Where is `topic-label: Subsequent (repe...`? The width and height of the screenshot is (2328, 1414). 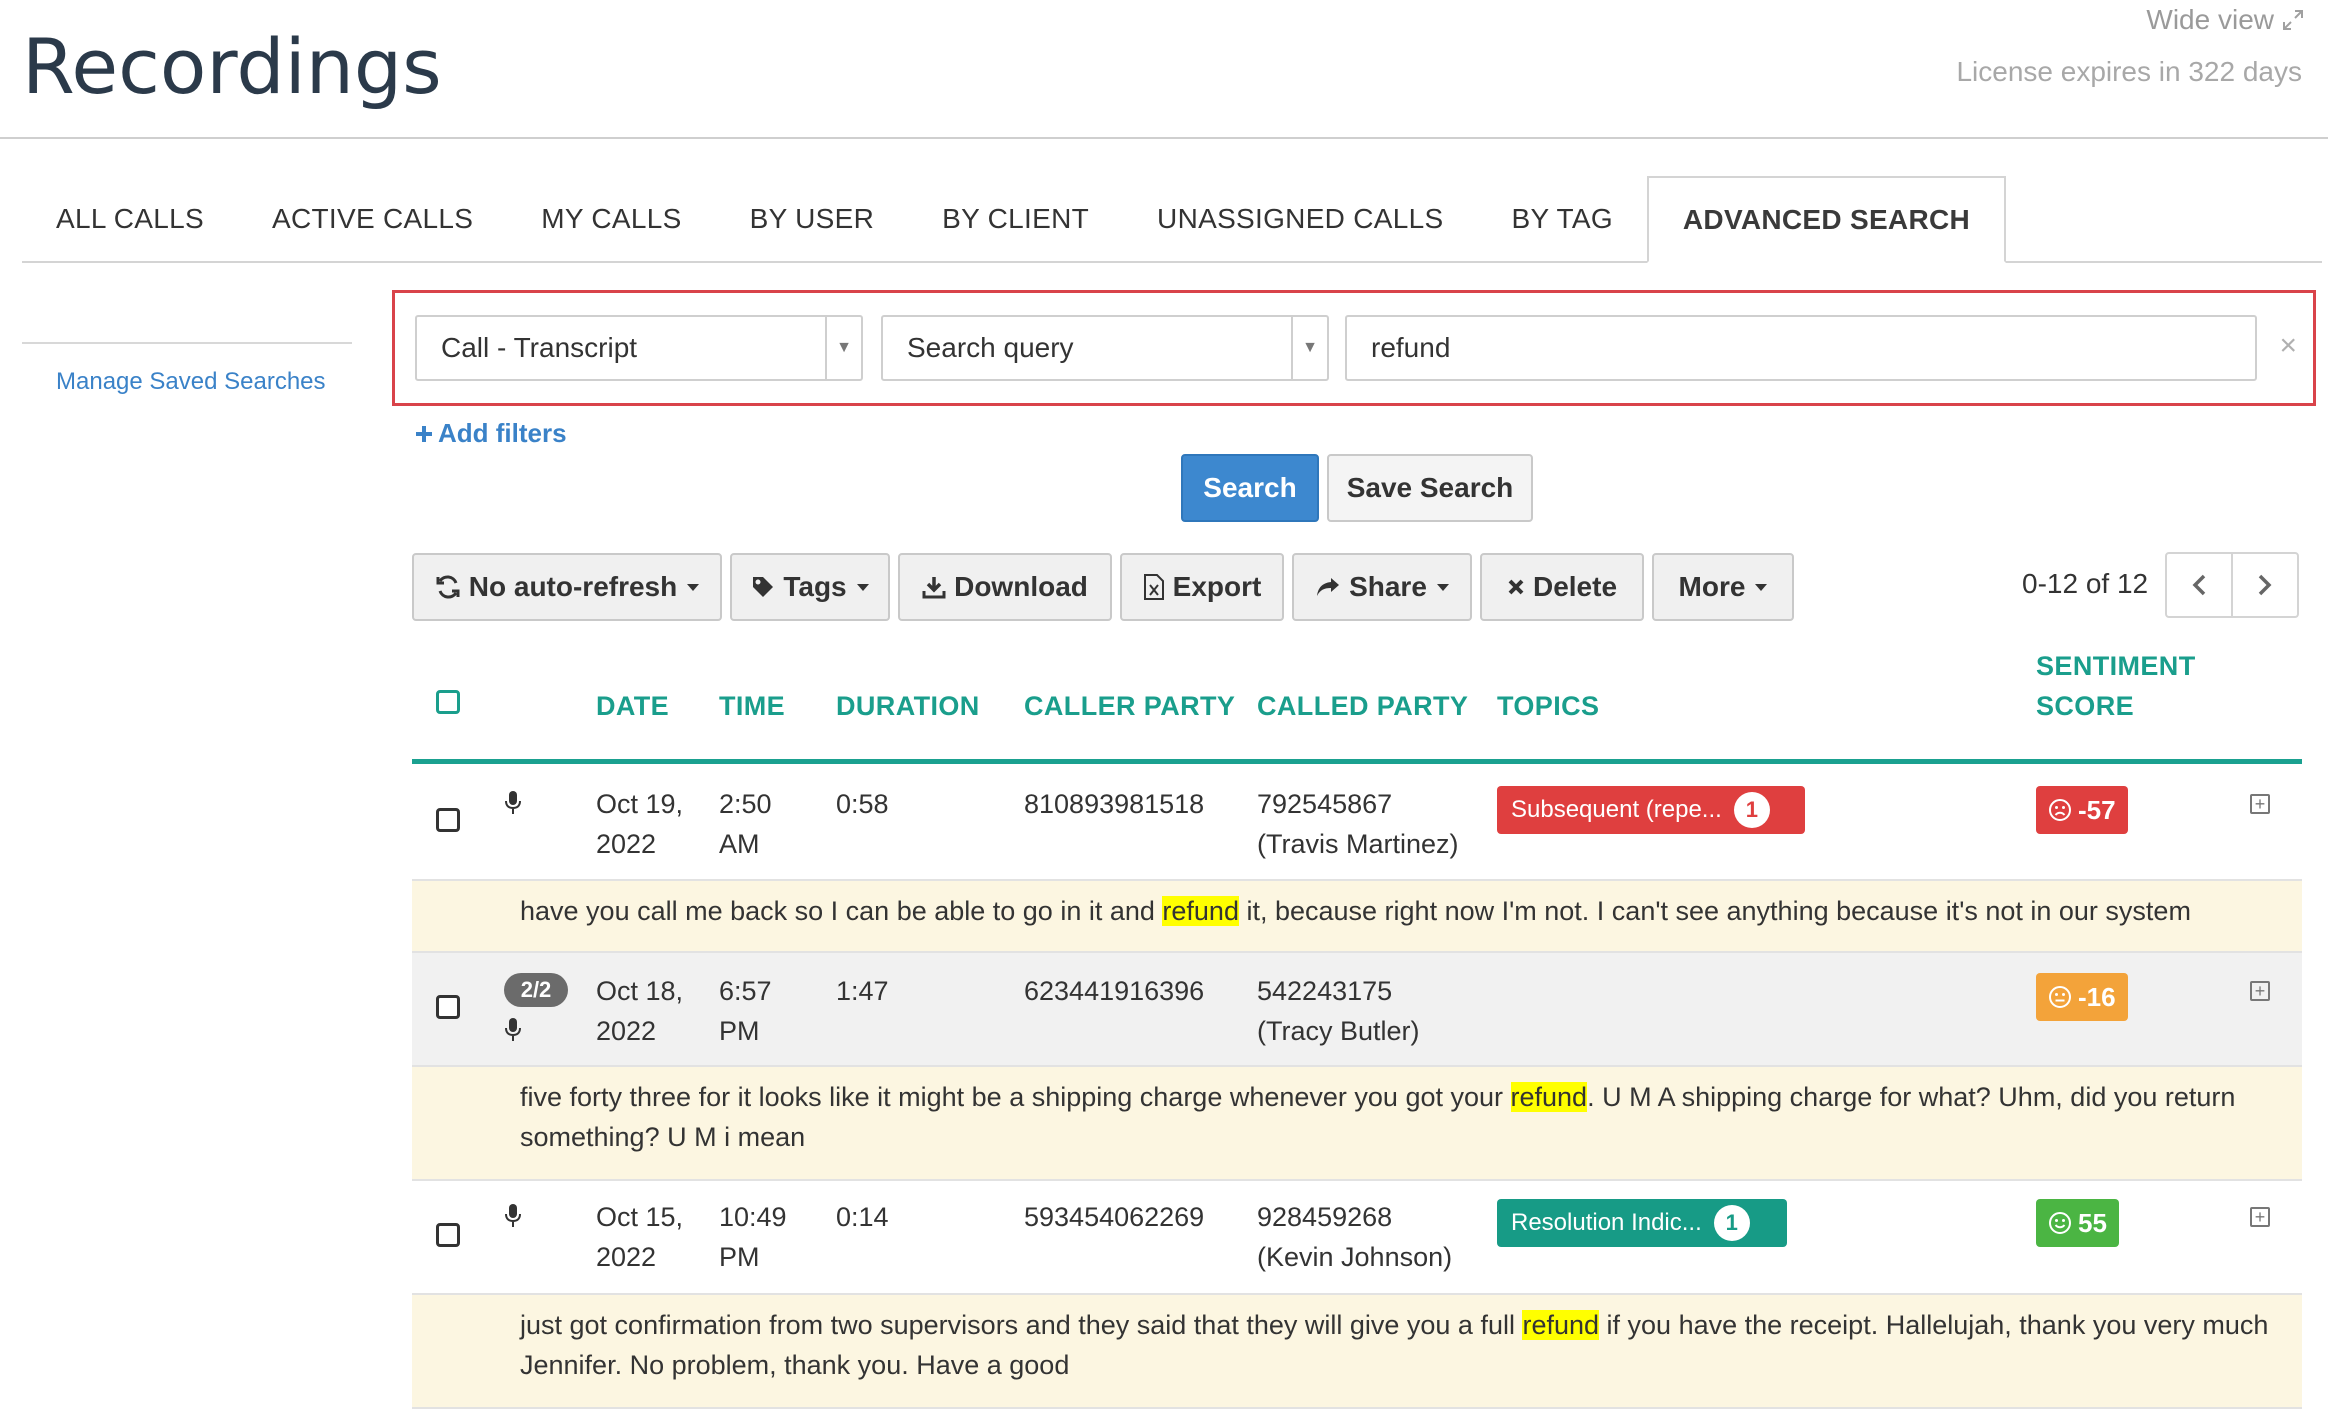
topic-label: Subsequent (repe... is located at coordinates (1616, 809).